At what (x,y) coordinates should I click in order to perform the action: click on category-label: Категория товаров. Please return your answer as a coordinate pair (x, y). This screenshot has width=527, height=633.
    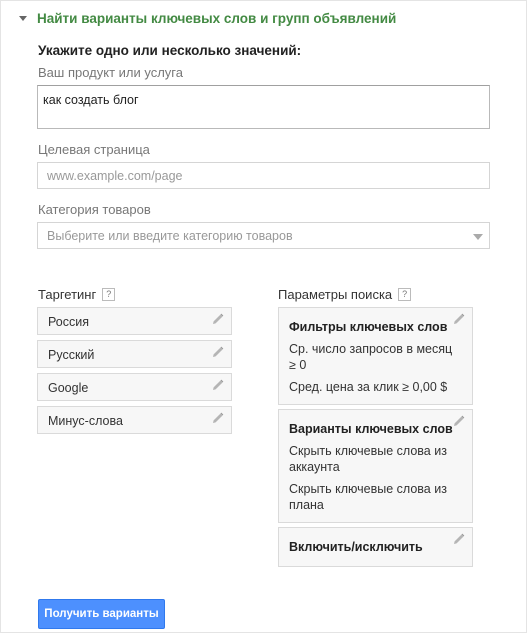
    Looking at the image, I should click on (94, 209).